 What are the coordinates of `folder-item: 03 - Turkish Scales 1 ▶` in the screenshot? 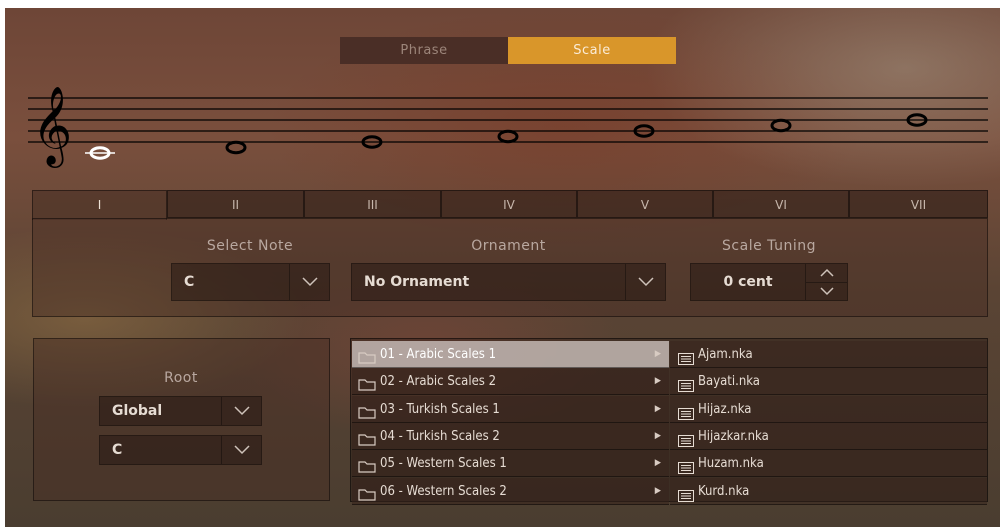 It's located at (510, 409).